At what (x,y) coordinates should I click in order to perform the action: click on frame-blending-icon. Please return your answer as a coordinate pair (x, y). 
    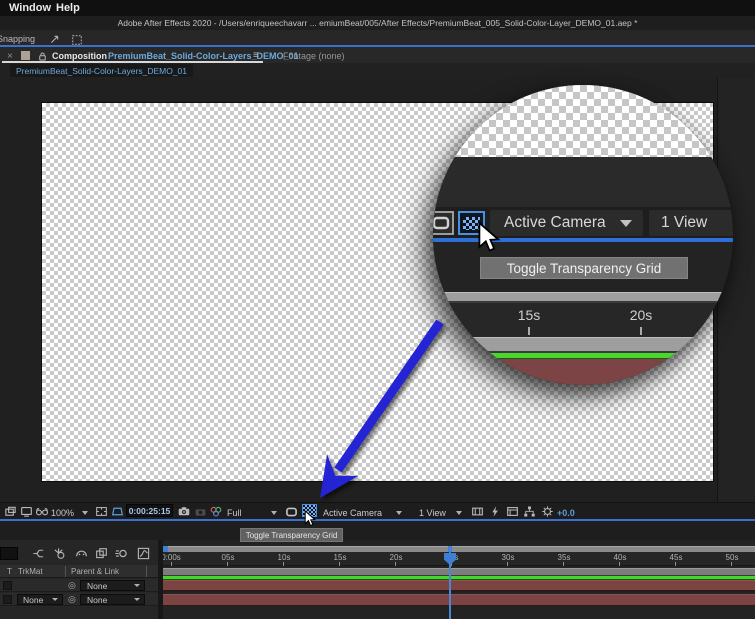
    Looking at the image, I should click on (101, 553).